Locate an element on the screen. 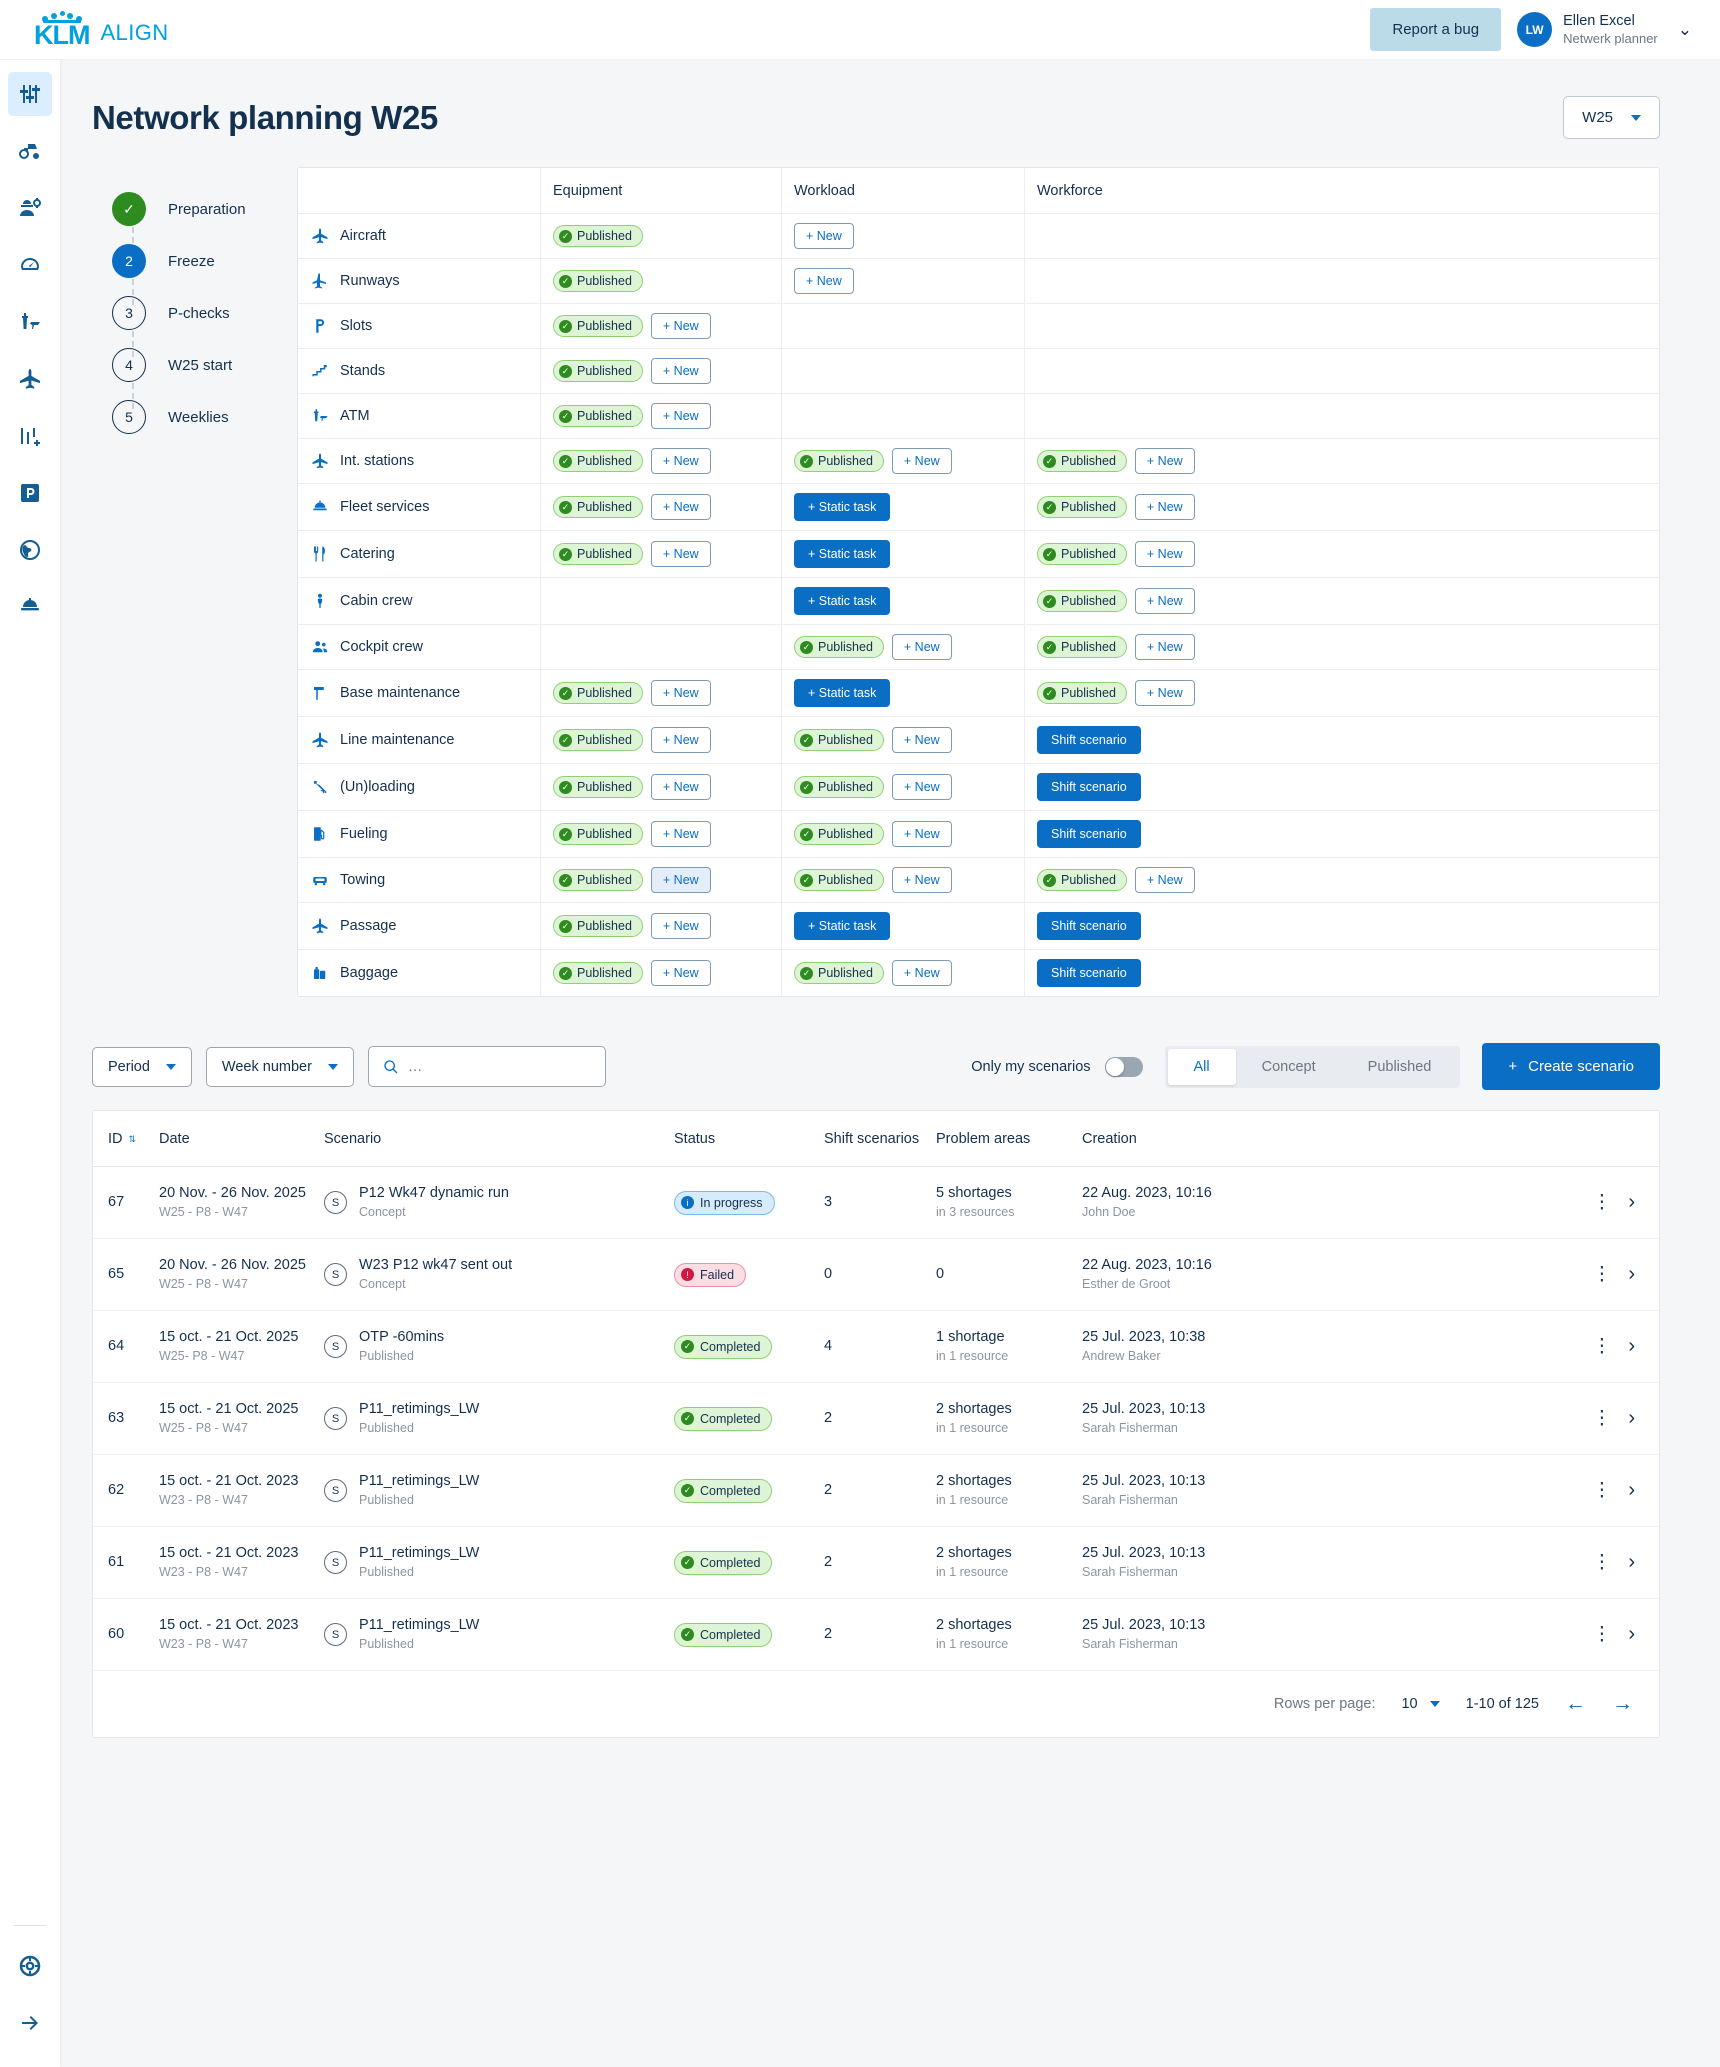 This screenshot has height=2067, width=1720. tab-concept: Concept is located at coordinates (1289, 1067).